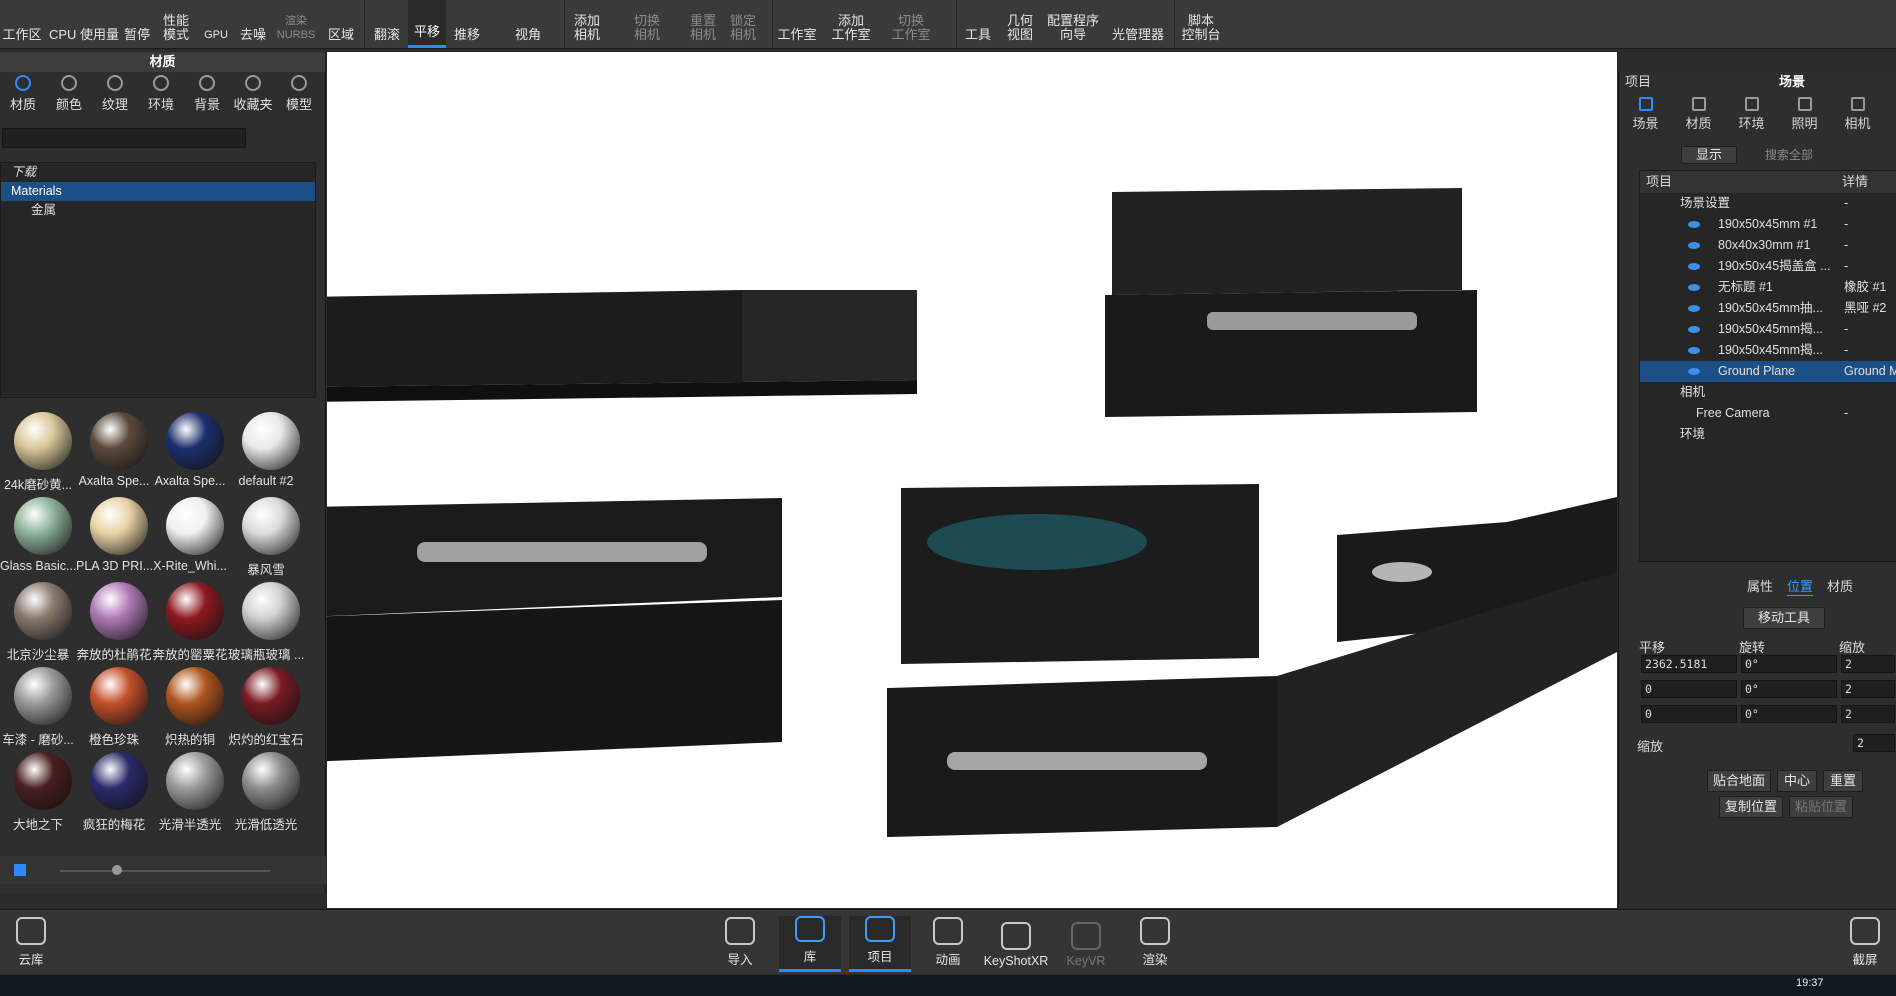 The width and height of the screenshot is (1896, 996). I want to click on keyshotxr-button: KeyShotXR, so click(1016, 944).